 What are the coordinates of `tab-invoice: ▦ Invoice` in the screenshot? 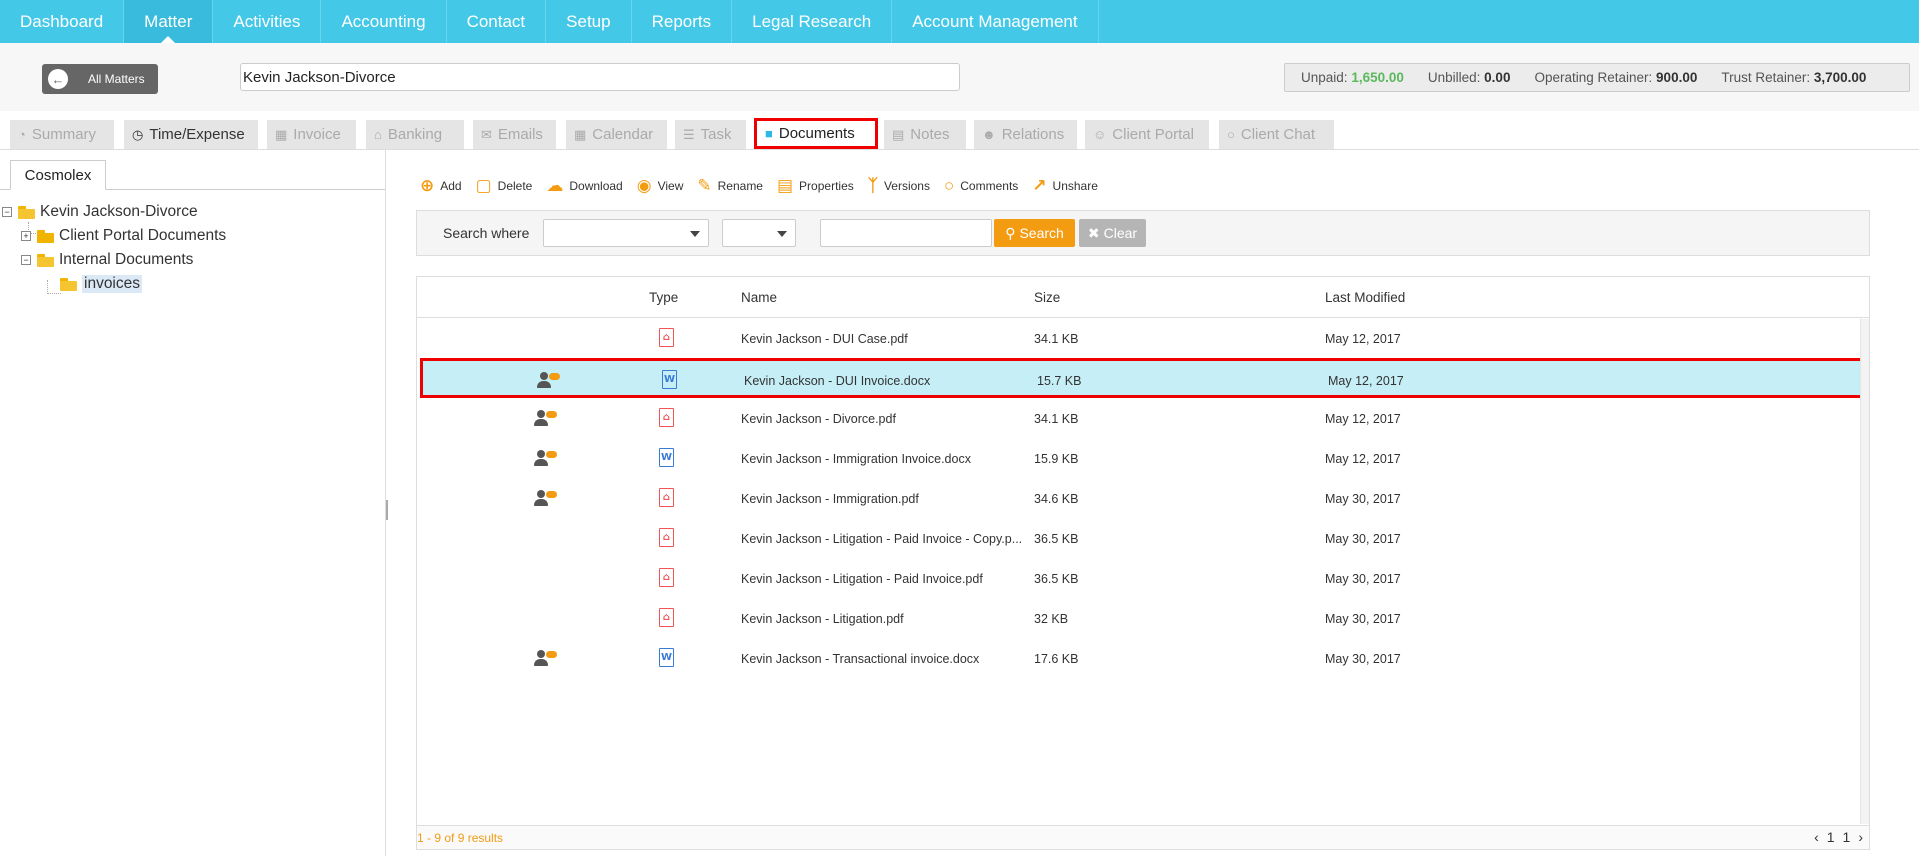 It's located at (311, 134).